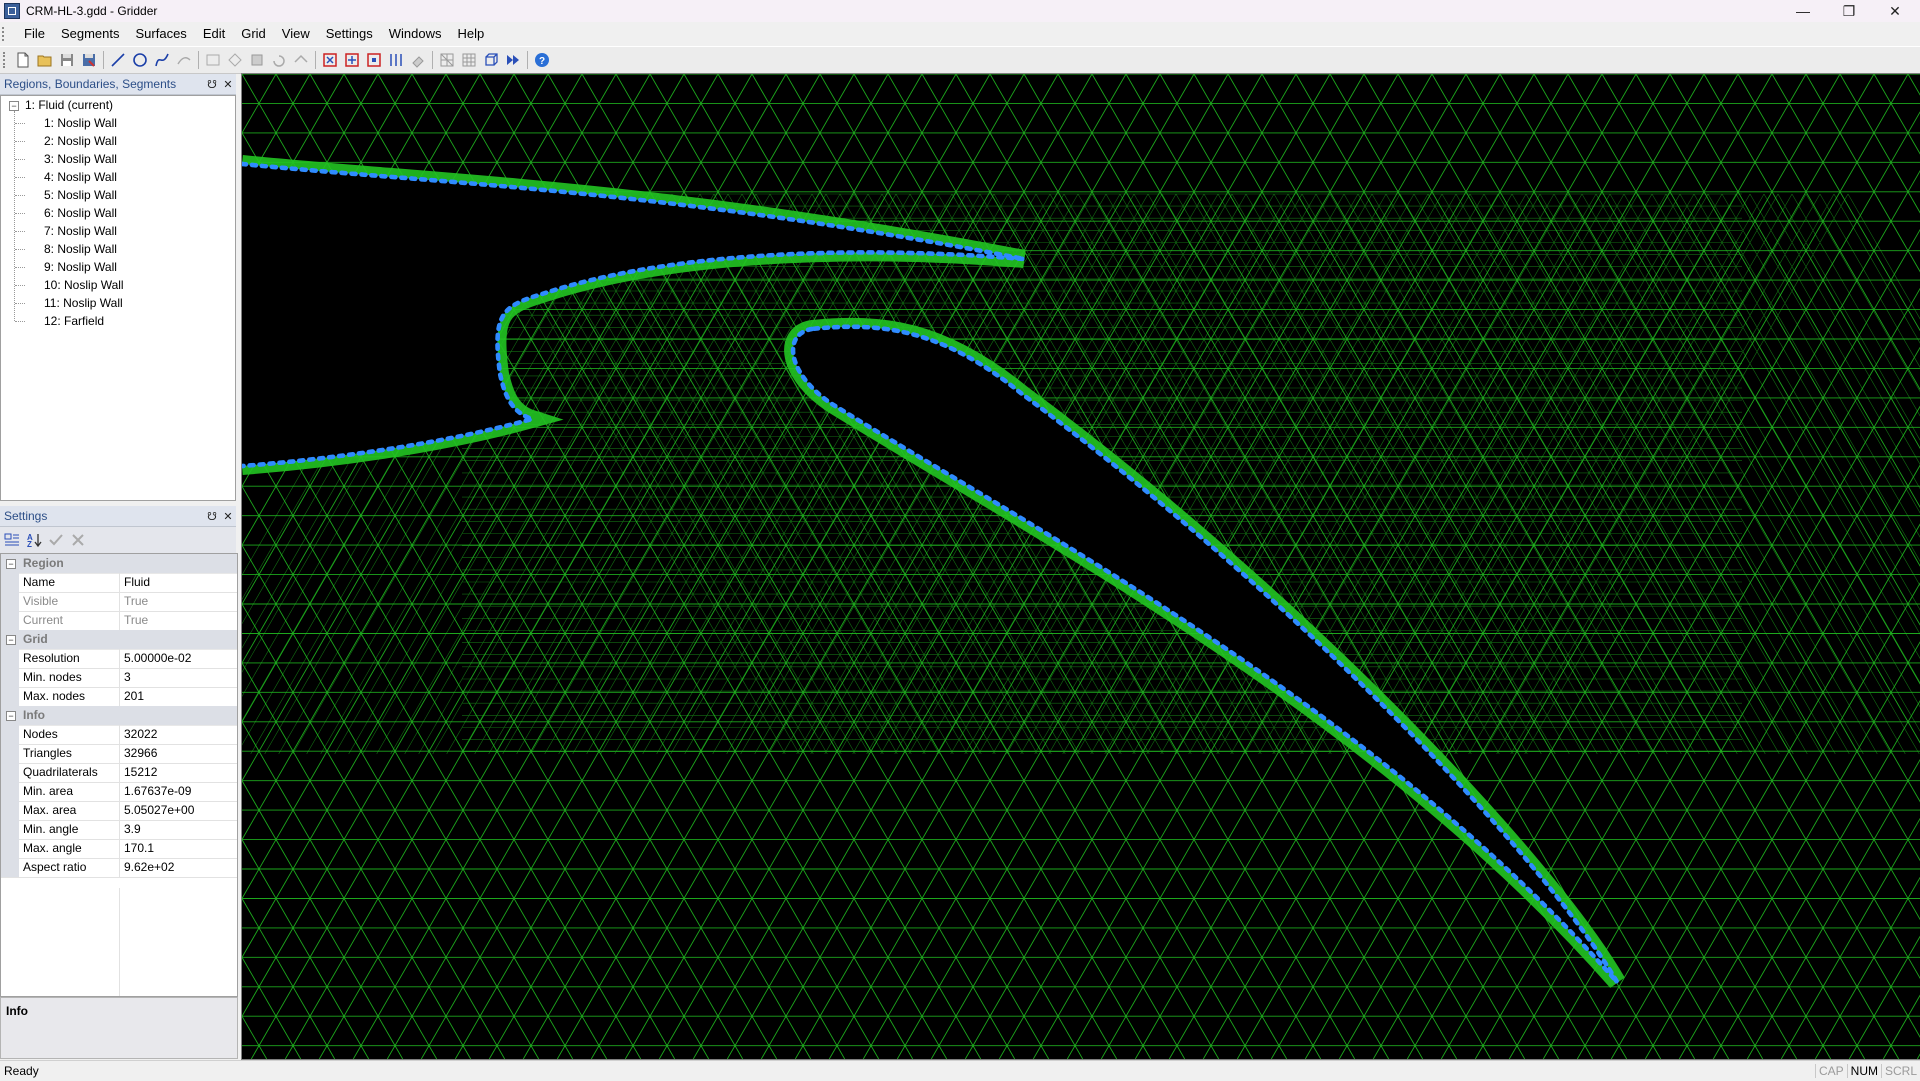 The image size is (1920, 1081). I want to click on tree-item-boundary: 3: Noslip Wall, so click(80, 159).